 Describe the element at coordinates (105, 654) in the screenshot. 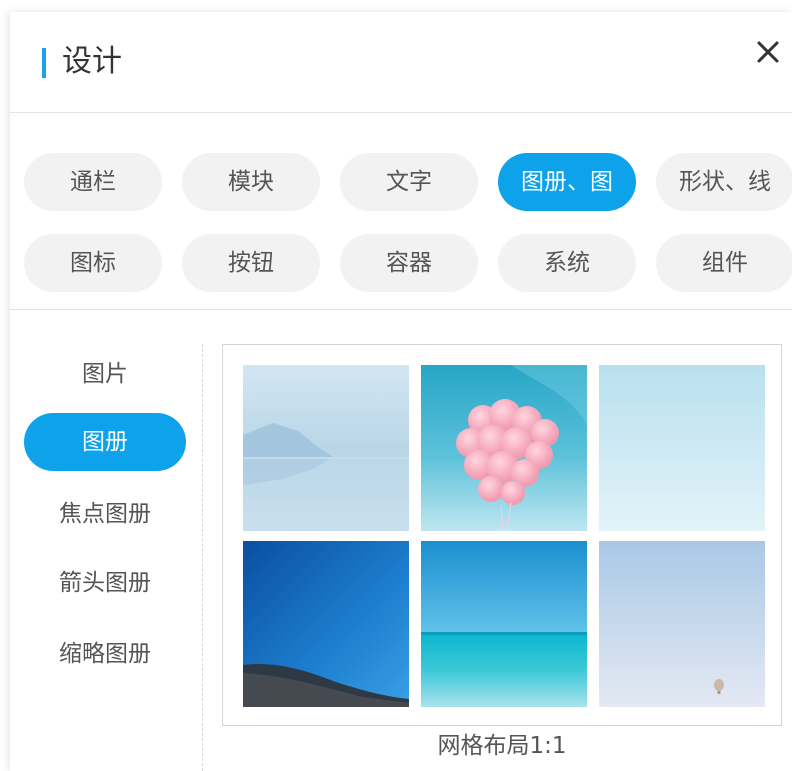

I see `subnav-item-thumbnail-album: 缩略图册` at that location.